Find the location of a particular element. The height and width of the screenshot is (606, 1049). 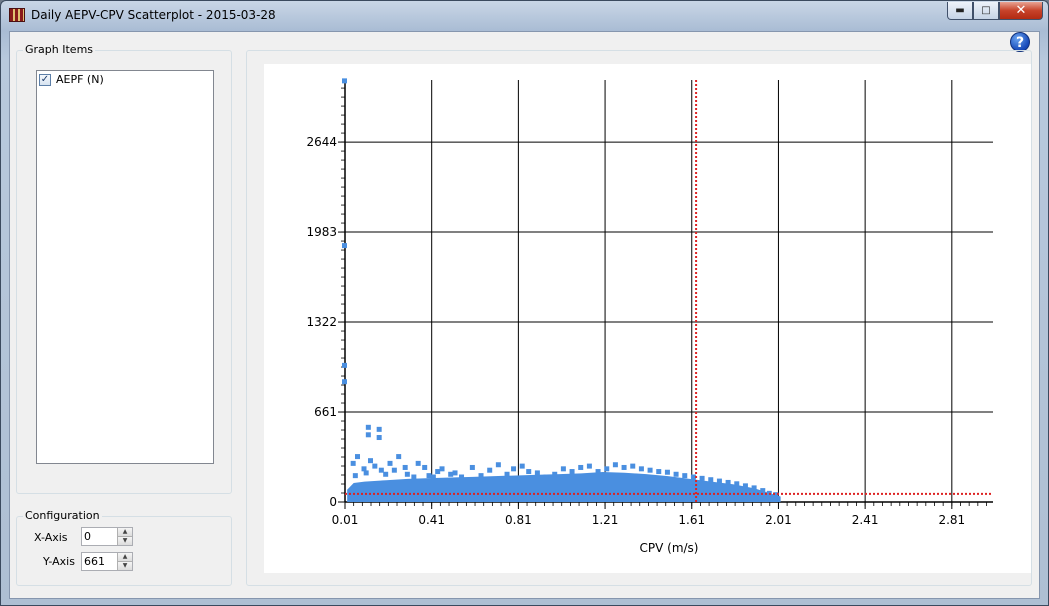

y-axis-up-icon: ▲ is located at coordinates (124, 557).